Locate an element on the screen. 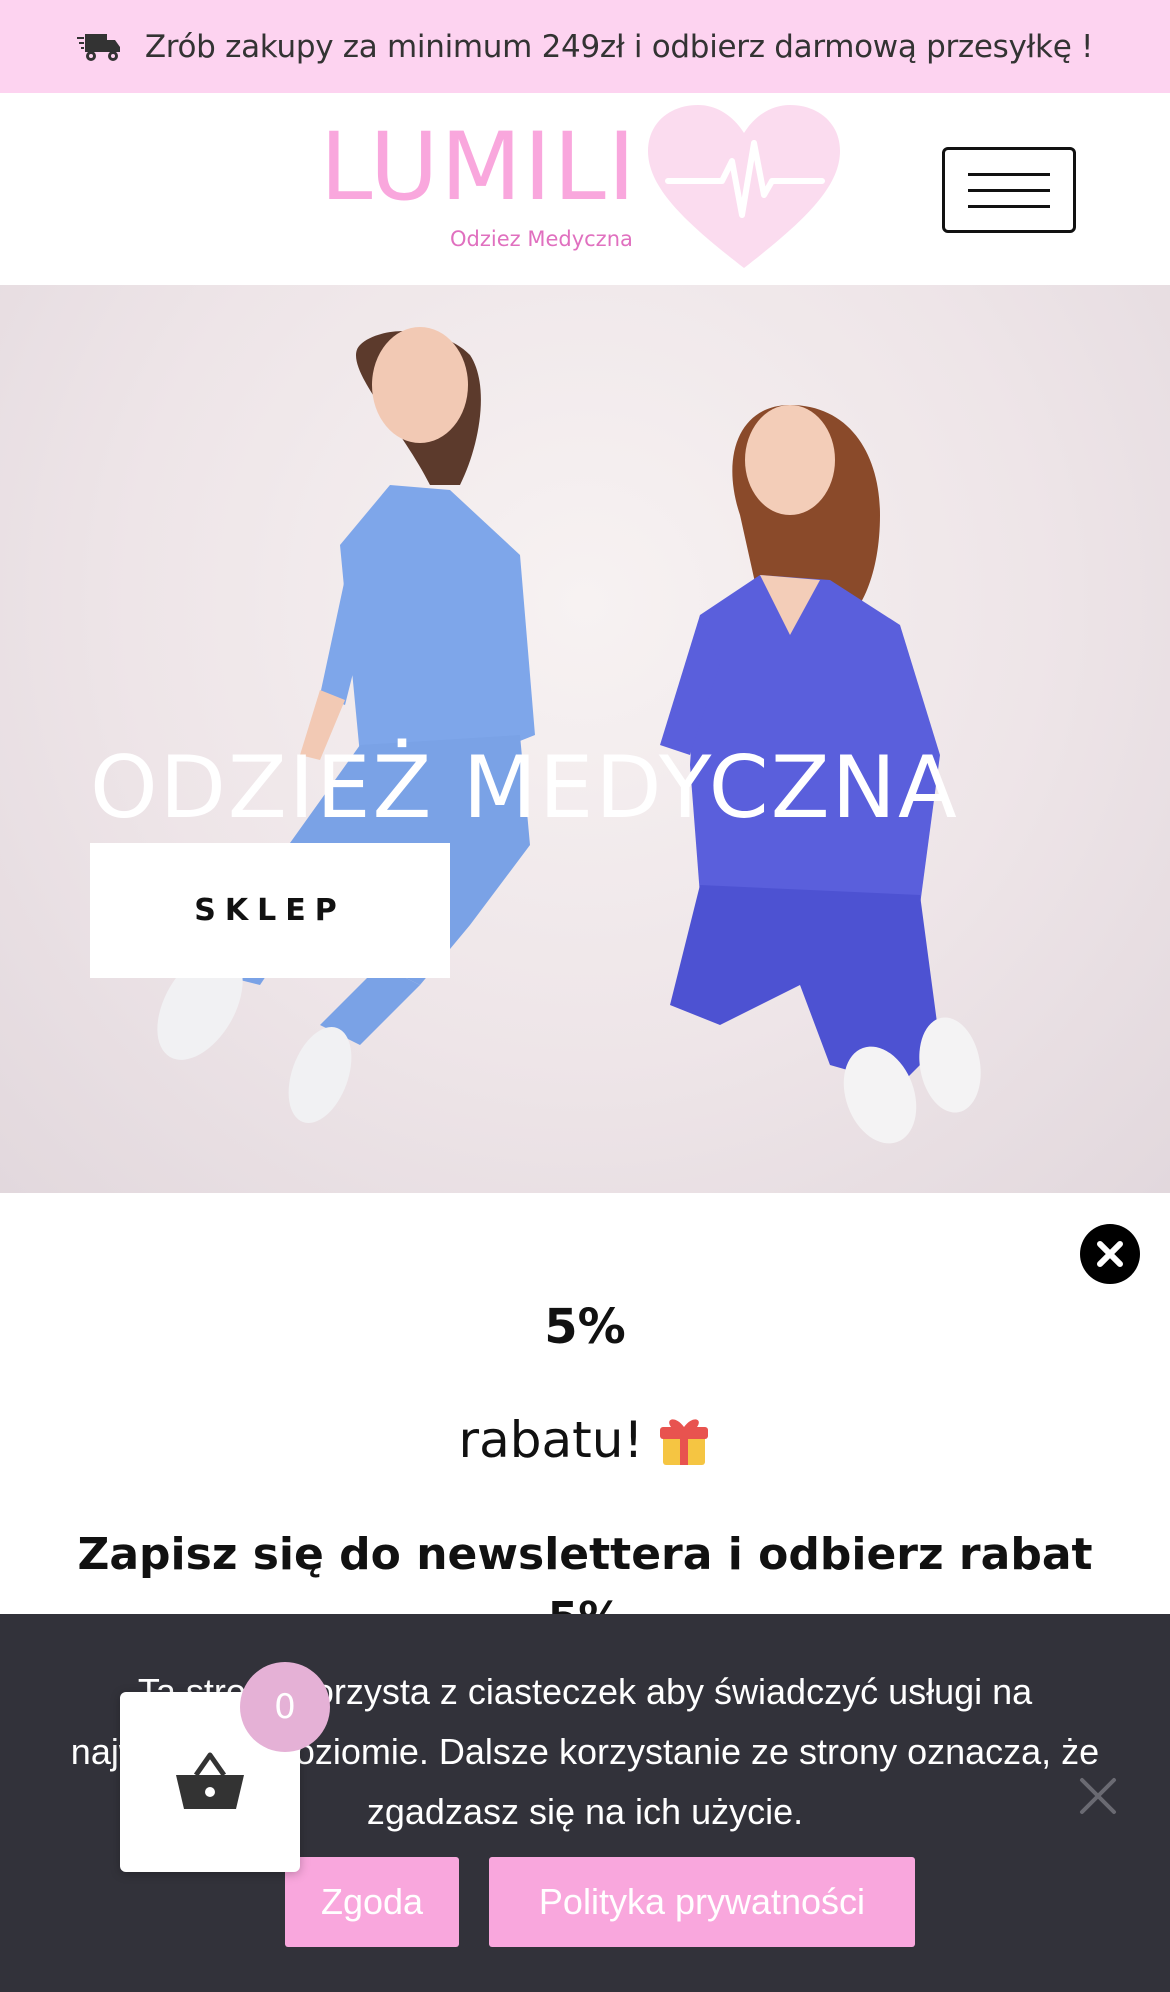 This screenshot has width=1170, height=1992. hamburger-menu-icon is located at coordinates (1009, 190).